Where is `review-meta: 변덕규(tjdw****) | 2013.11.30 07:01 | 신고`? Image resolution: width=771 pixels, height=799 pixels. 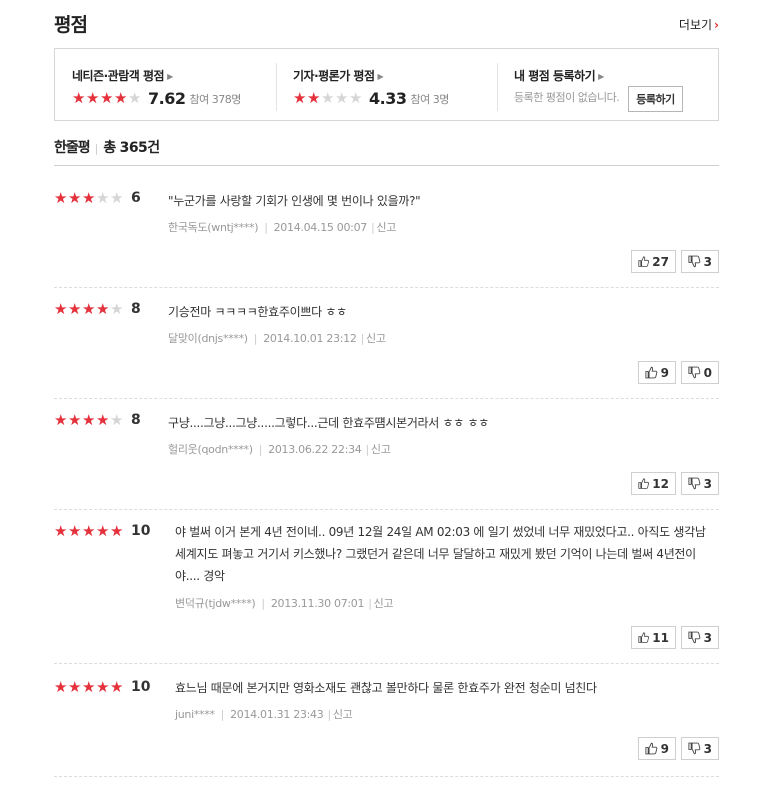
review-meta: 변덕규(tjdw****) | 2013.11.30 07:01 | 신고 is located at coordinates (284, 603).